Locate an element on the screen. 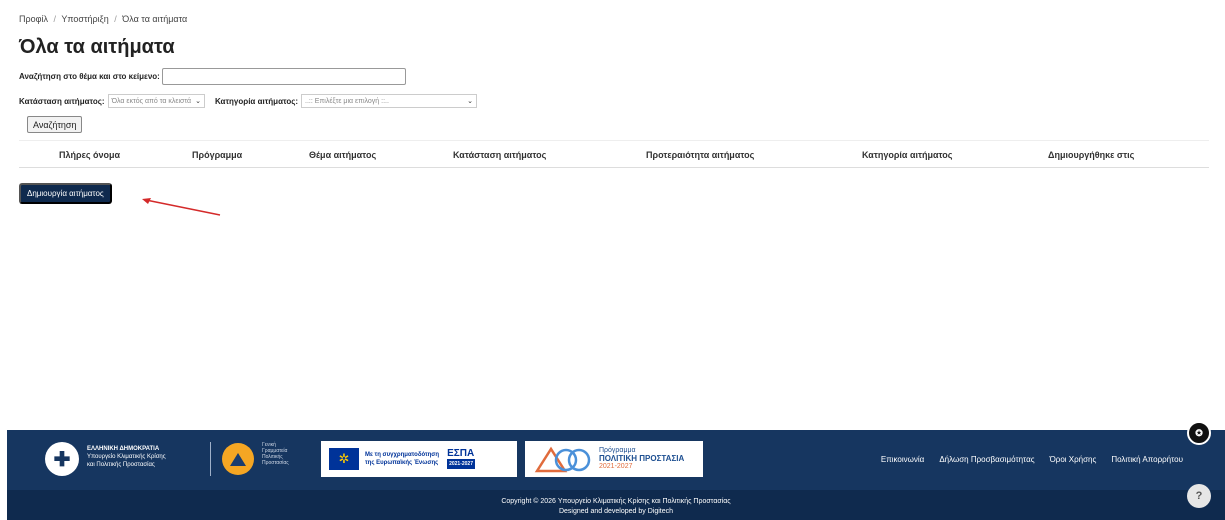 Image resolution: width=1225 pixels, height=520 pixels. search-label: Αναζήτηση στο θέμα και στο κείμενο: is located at coordinates (89, 76).